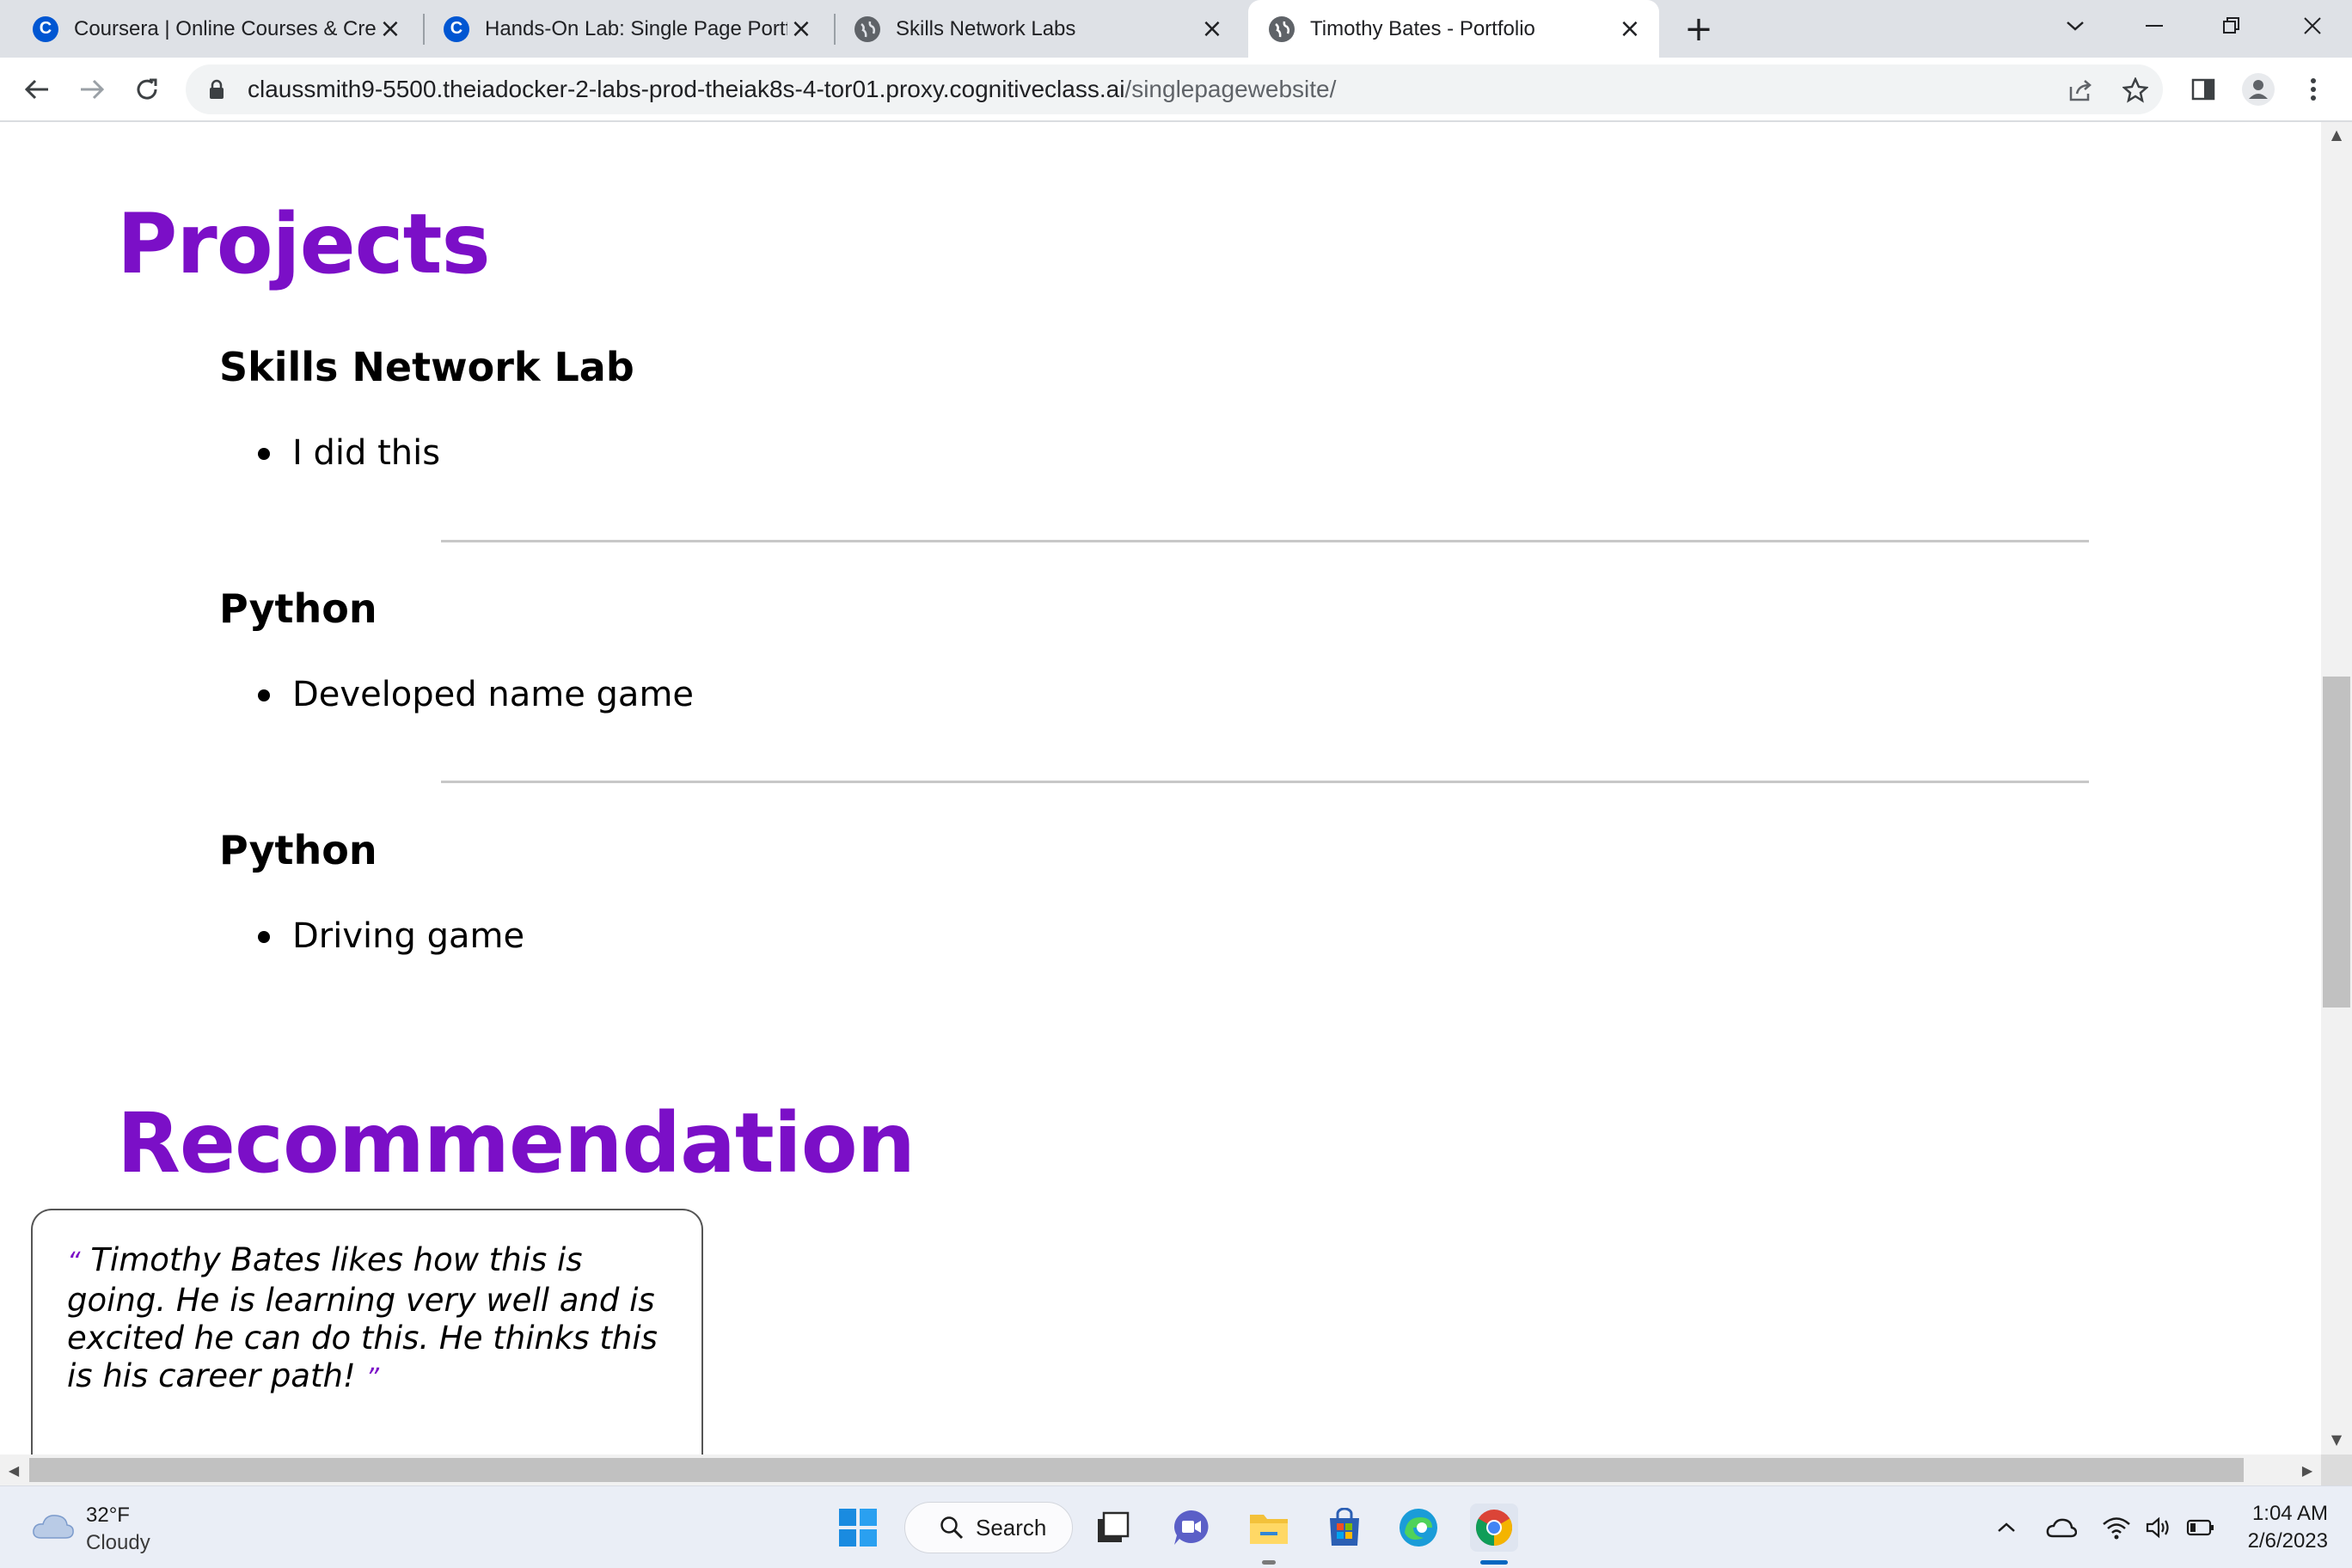  I want to click on search-icon, so click(952, 1528).